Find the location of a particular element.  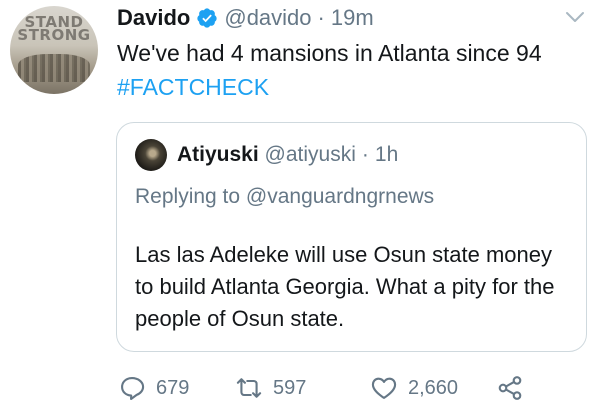

retweet-button: 597 is located at coordinates (270, 388).